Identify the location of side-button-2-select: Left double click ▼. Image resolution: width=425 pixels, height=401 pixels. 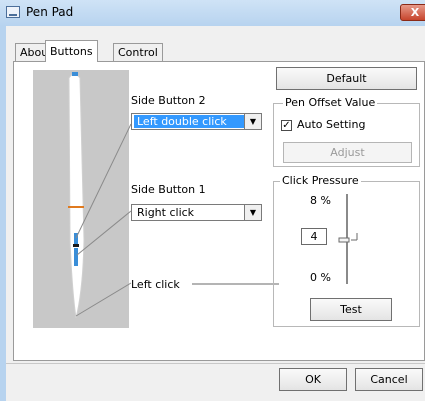
(196, 121).